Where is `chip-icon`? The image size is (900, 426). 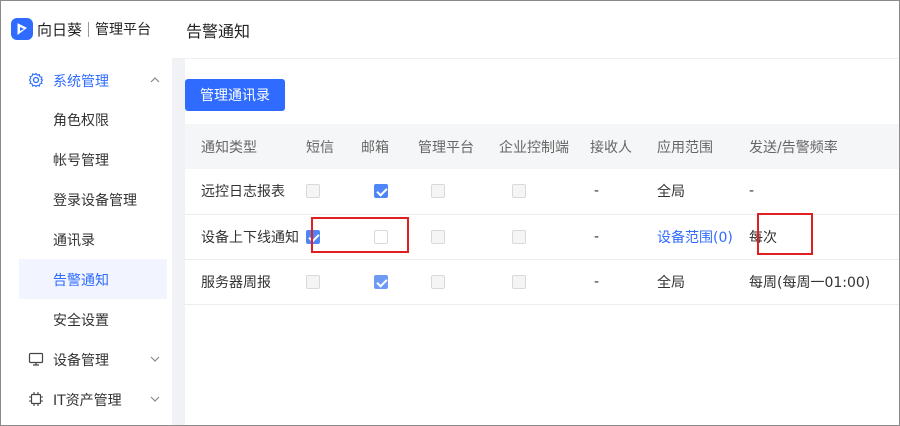 chip-icon is located at coordinates (36, 399).